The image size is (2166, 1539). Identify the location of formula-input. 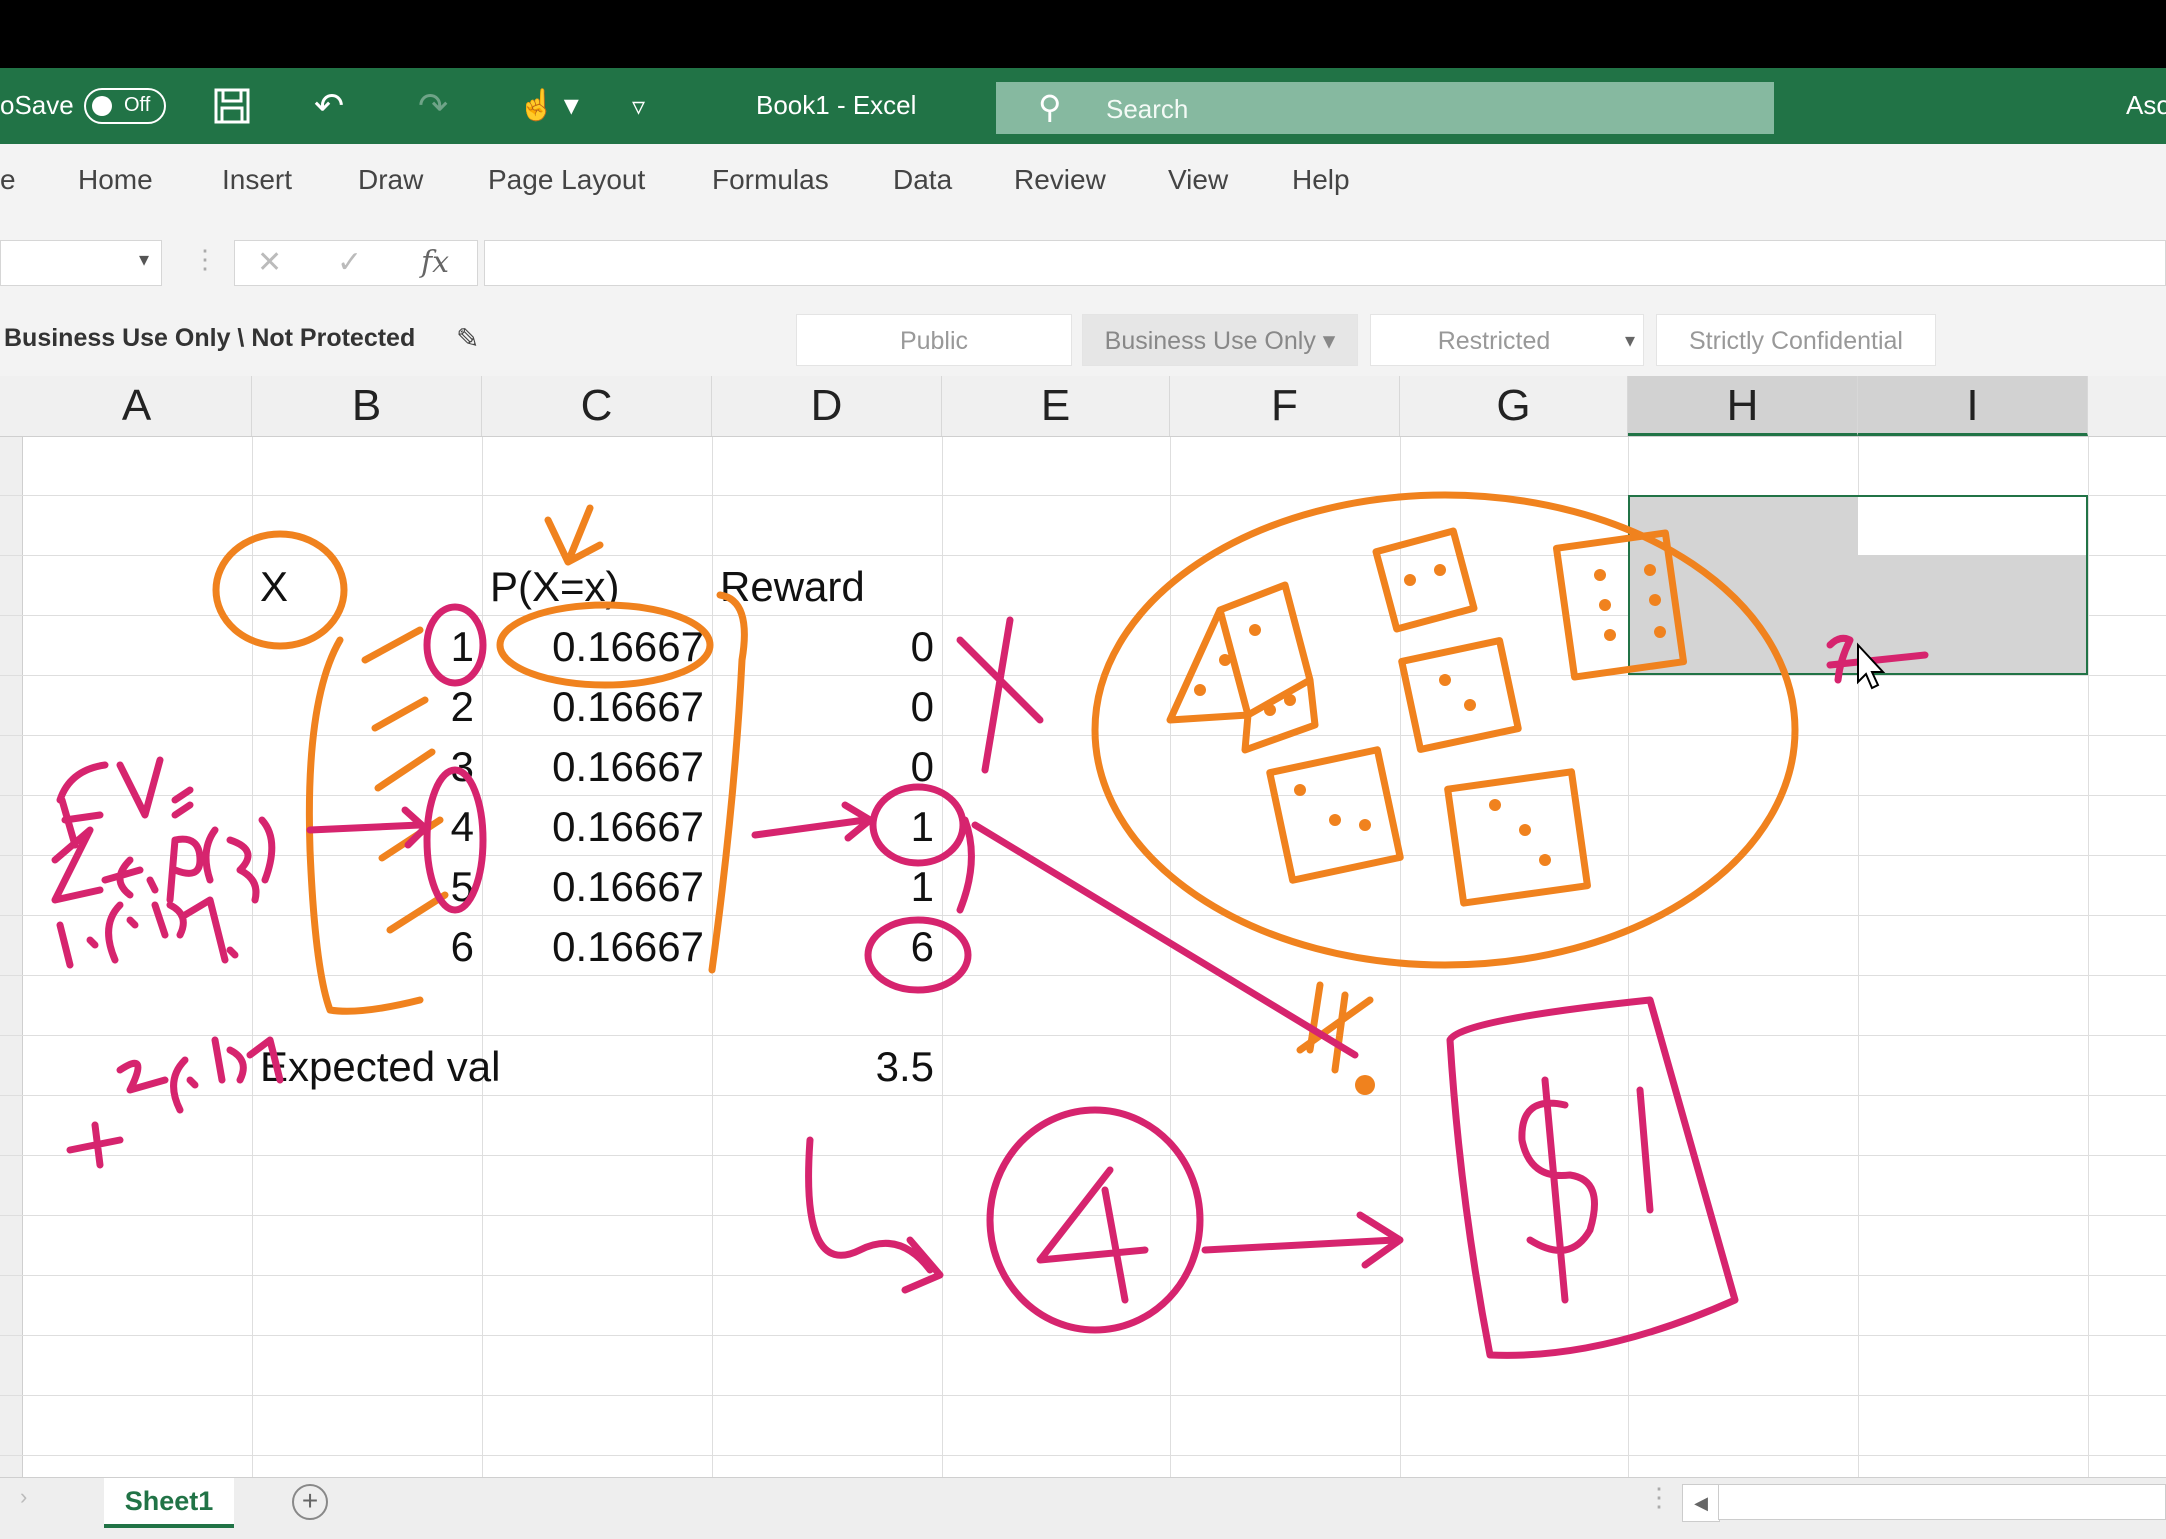
(1325, 263).